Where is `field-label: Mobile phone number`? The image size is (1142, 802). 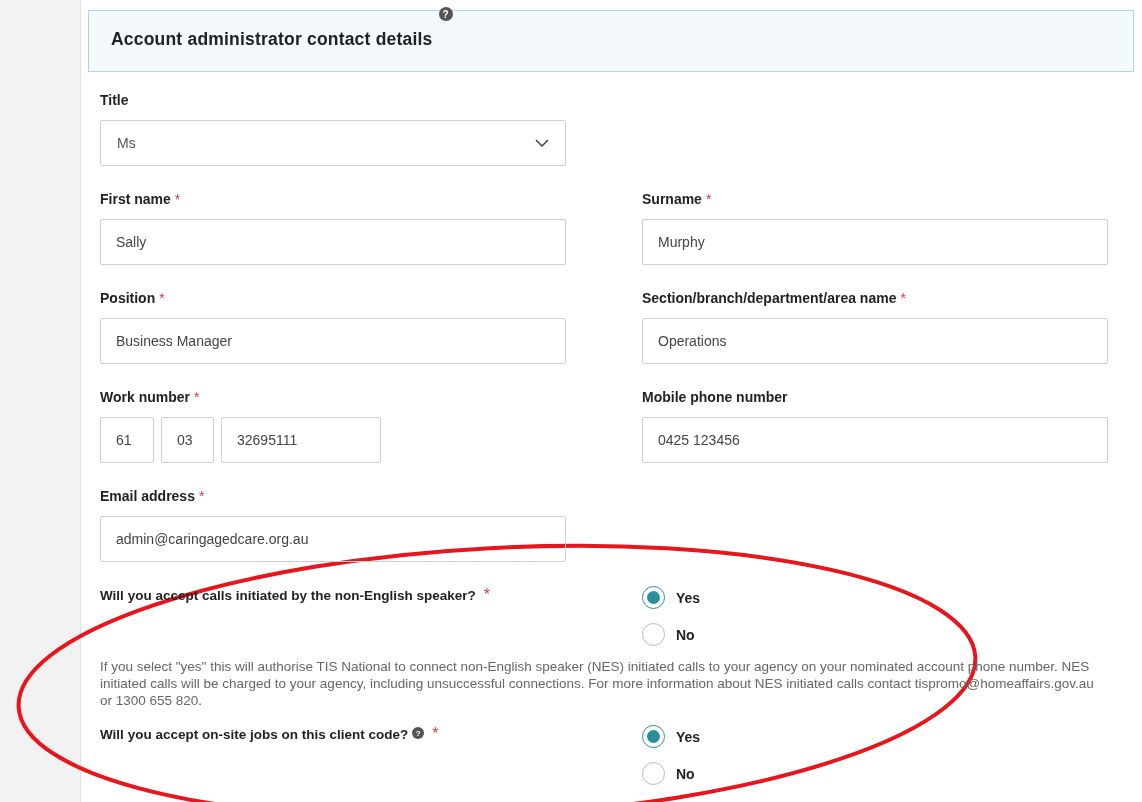
field-label: Mobile phone number is located at coordinates (715, 397).